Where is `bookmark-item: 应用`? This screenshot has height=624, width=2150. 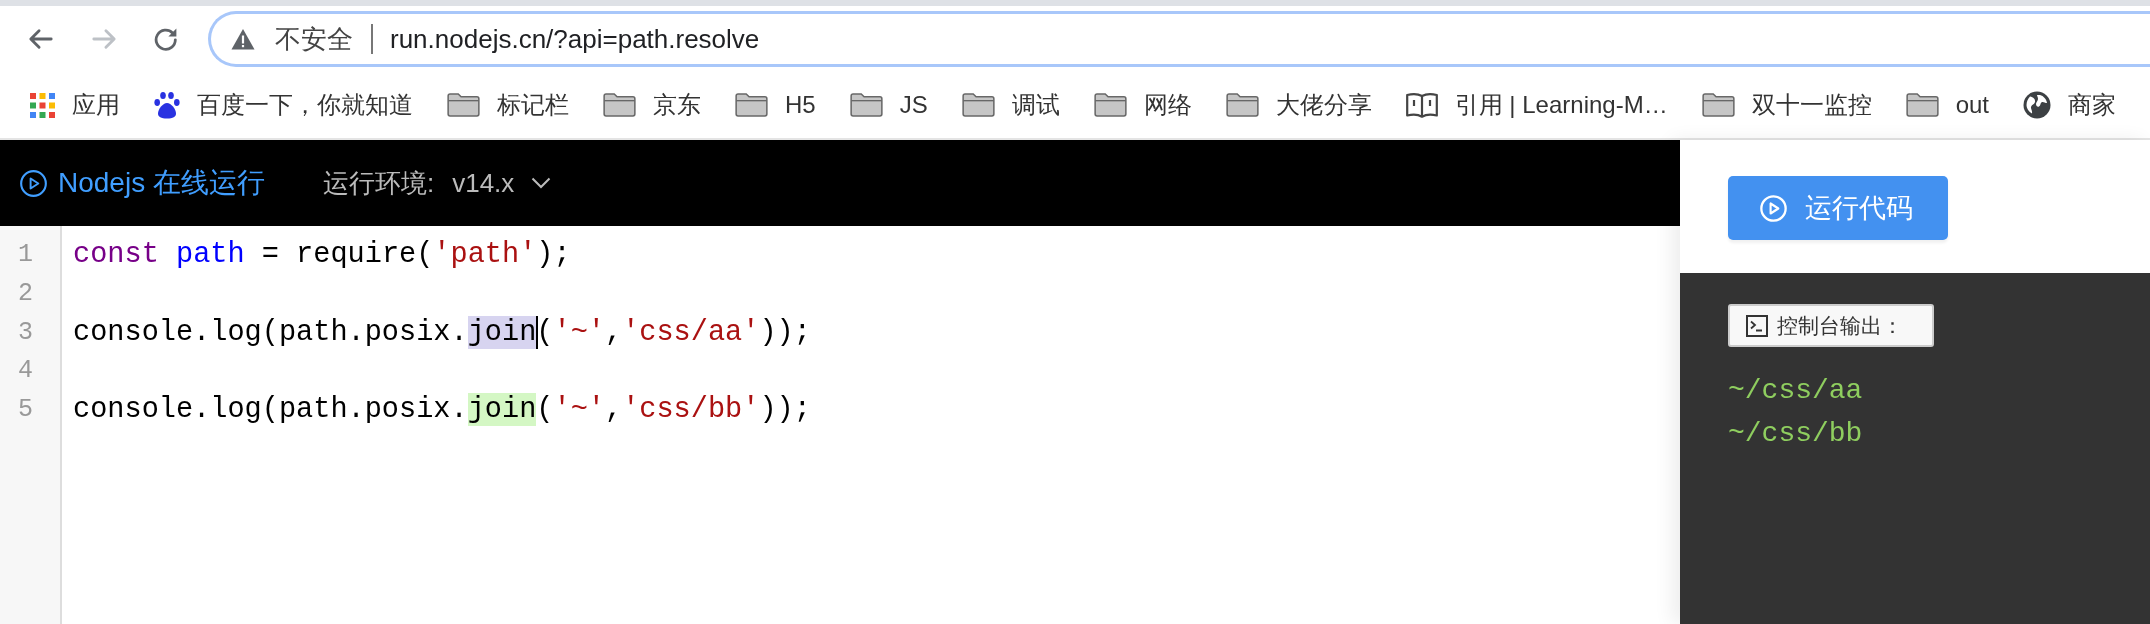
bookmark-item: 应用 is located at coordinates (75, 105).